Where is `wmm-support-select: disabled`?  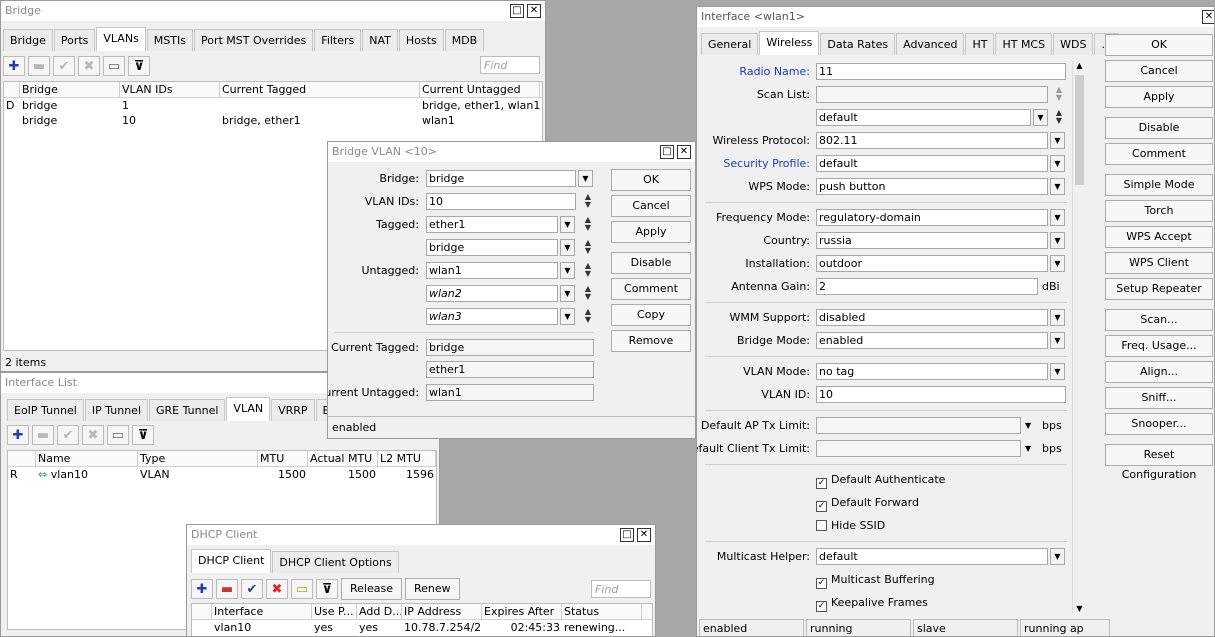
wmm-support-select: disabled is located at coordinates (932, 317).